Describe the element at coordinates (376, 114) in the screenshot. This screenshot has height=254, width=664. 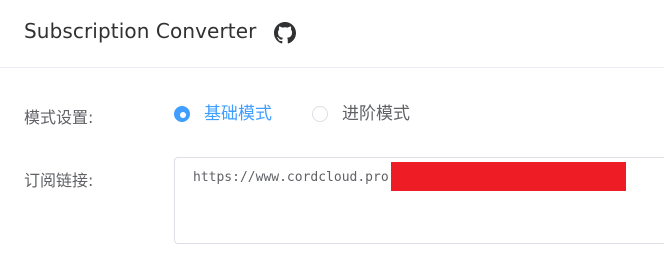
I see `radio-advanced-mode-label: 进阶模式` at that location.